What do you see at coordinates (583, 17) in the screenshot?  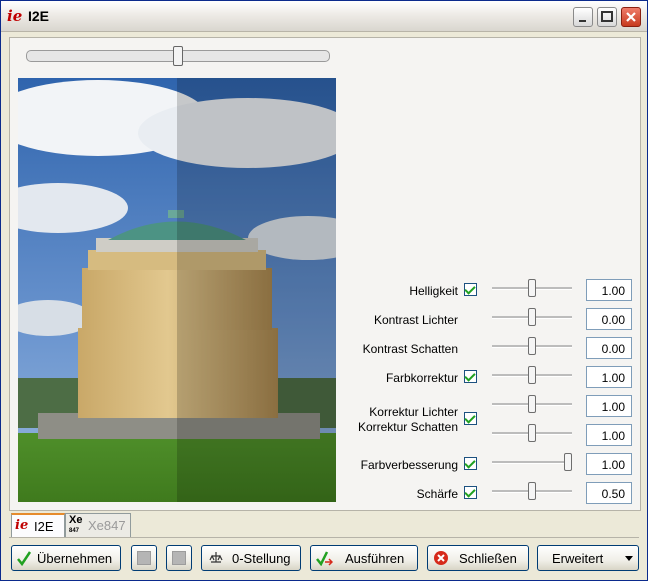 I see `minimize-button` at bounding box center [583, 17].